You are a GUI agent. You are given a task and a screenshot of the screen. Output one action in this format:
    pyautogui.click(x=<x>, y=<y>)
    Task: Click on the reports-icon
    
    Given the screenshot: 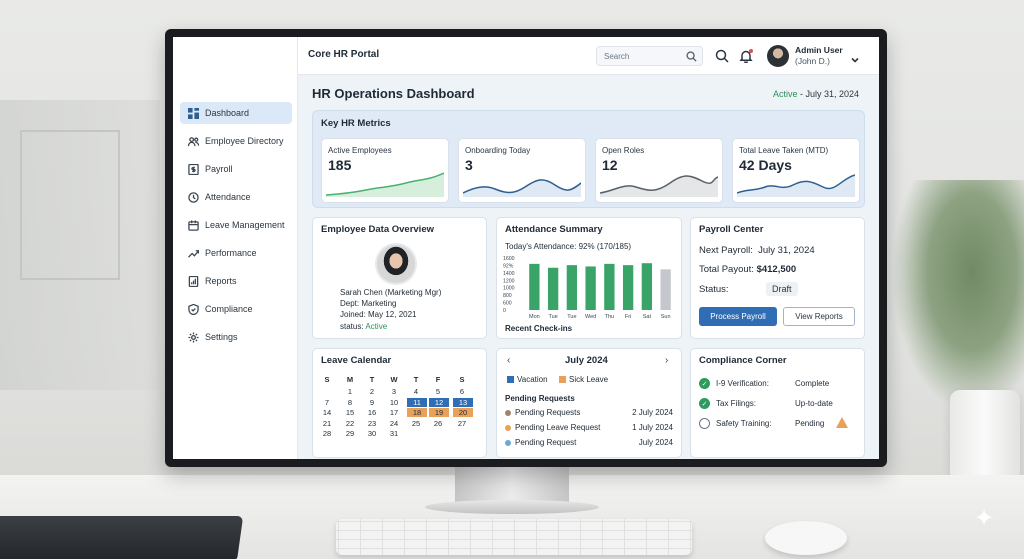 What is the action you would take?
    pyautogui.click(x=193, y=281)
    